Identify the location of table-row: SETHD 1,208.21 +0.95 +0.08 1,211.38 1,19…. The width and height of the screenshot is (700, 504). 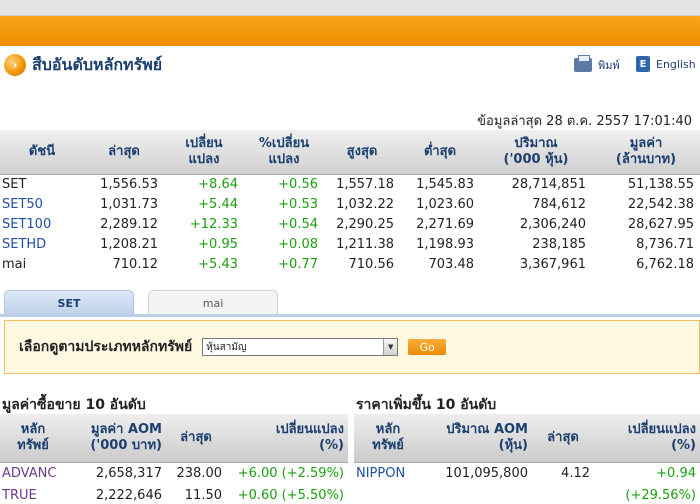
(350, 244).